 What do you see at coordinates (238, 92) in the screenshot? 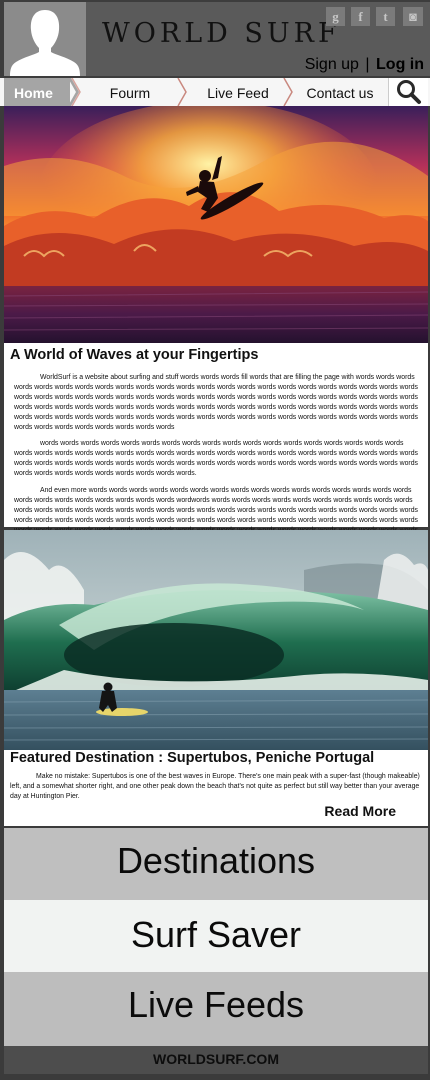
I see `nav-live-feed: Live Feed` at bounding box center [238, 92].